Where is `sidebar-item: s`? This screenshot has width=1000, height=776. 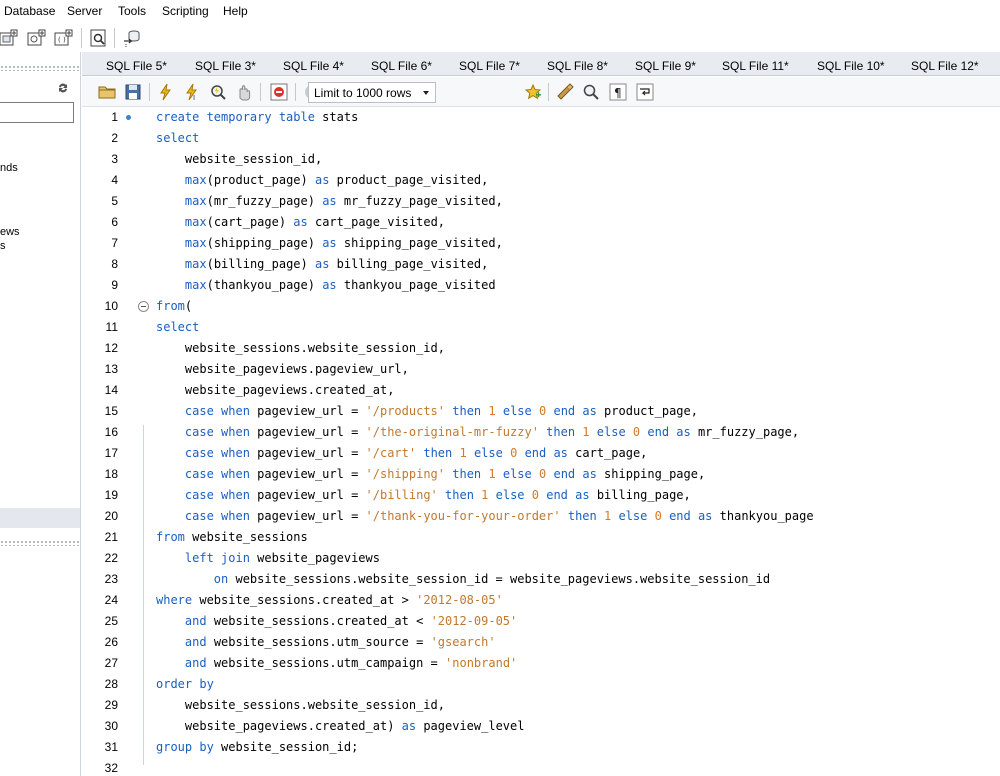 sidebar-item: s is located at coordinates (3, 246).